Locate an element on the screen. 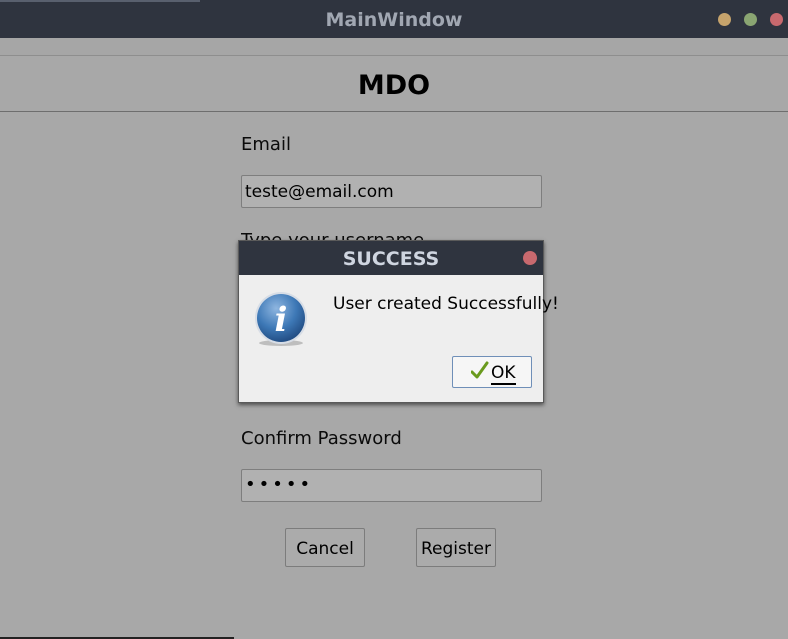  dialog-close-button is located at coordinates (530, 258).